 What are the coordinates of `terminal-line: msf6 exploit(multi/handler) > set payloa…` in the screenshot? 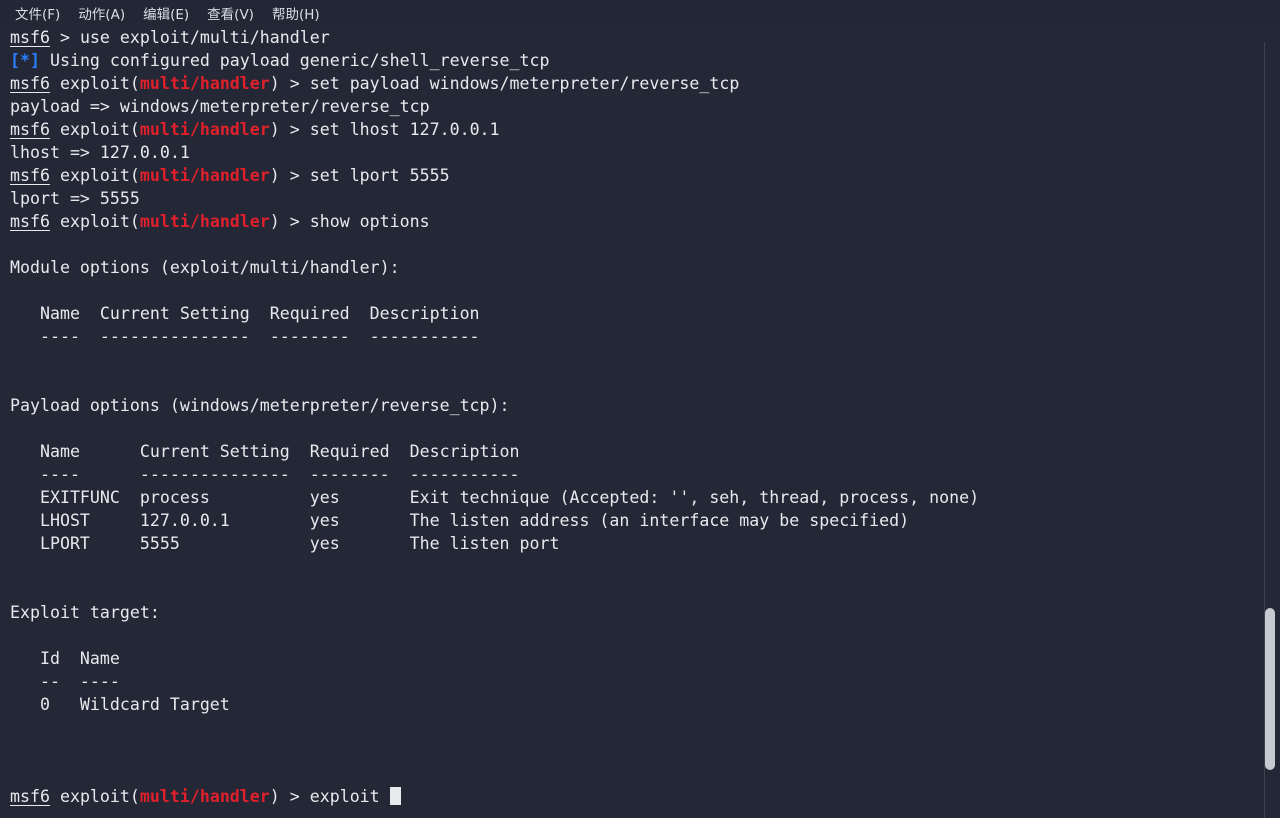 It's located at (375, 83).